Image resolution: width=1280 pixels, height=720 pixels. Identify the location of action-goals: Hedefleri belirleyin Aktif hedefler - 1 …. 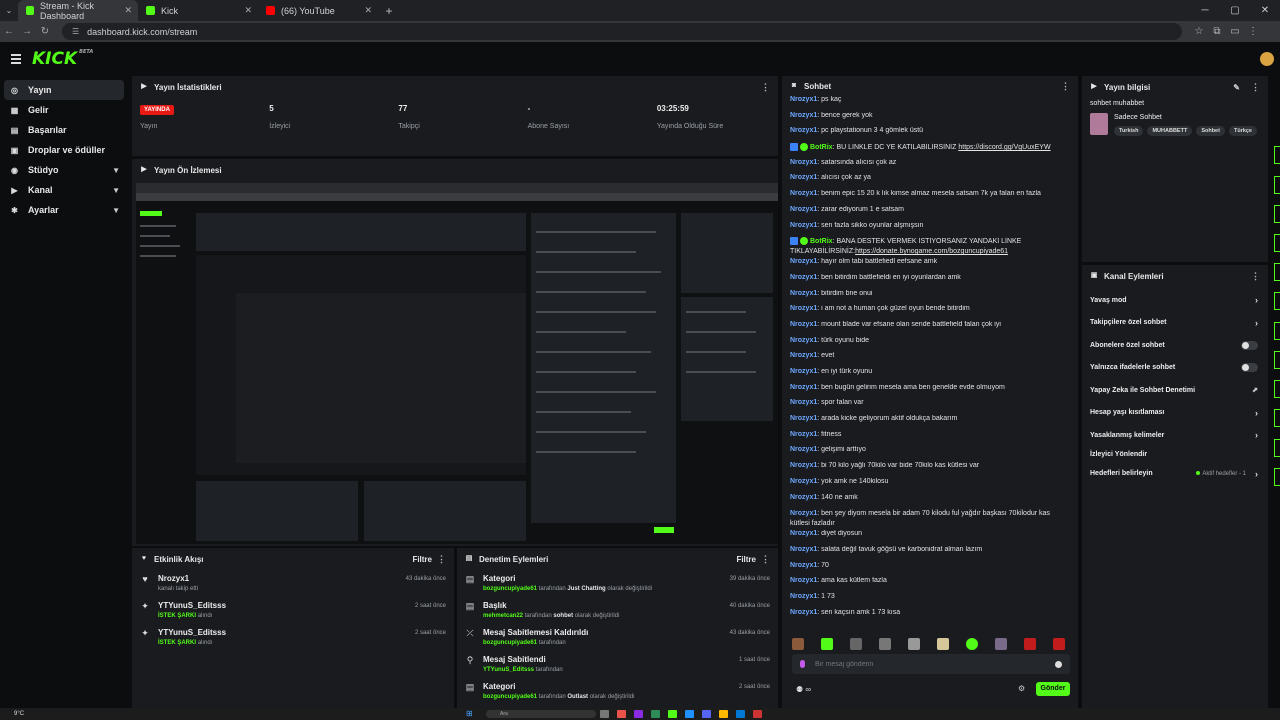
(1175, 474).